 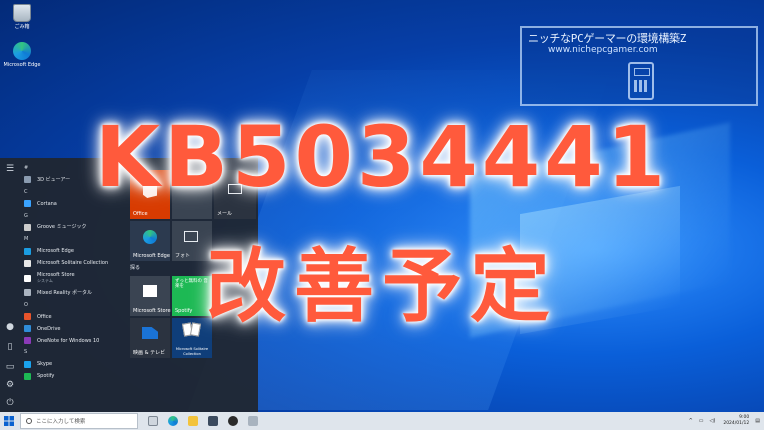 What do you see at coordinates (61, 422) in the screenshot?
I see `search-placeholder: ここに入力して検索` at bounding box center [61, 422].